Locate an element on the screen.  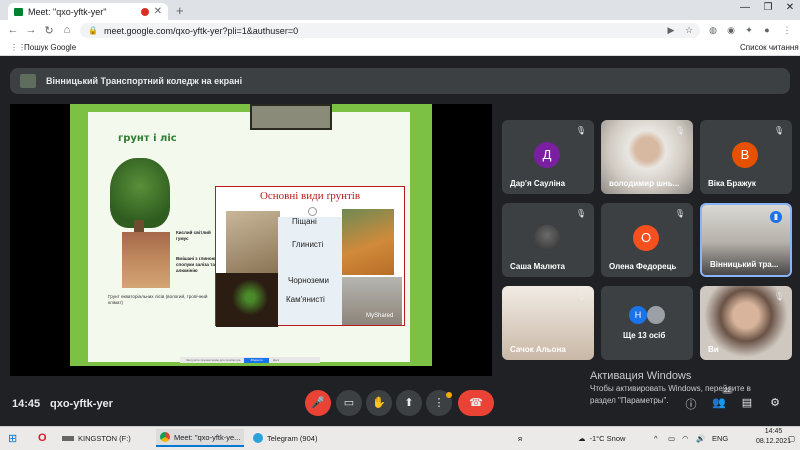
tray-overflow-icon: ^ is located at coordinates (656, 438).